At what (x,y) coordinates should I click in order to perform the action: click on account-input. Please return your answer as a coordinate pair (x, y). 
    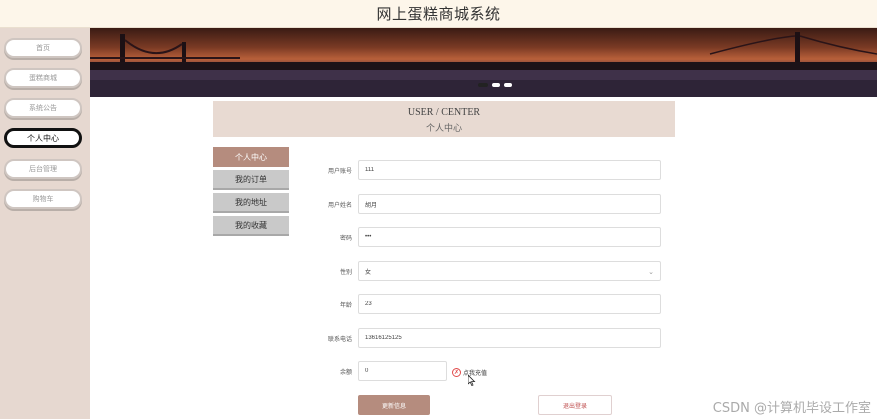
    Looking at the image, I should click on (509, 170).